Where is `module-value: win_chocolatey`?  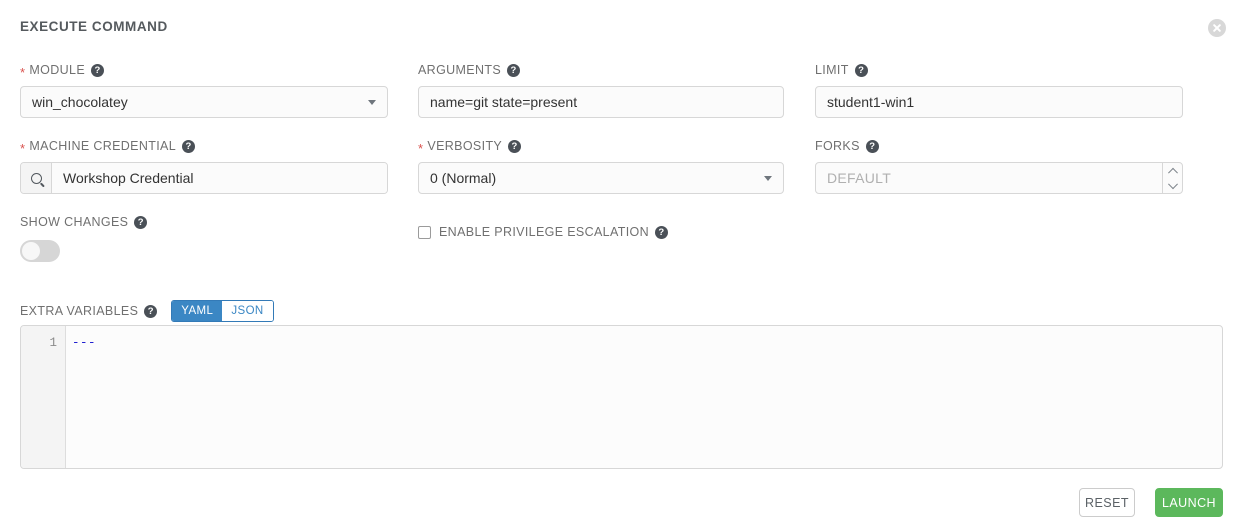 module-value: win_chocolatey is located at coordinates (80, 102).